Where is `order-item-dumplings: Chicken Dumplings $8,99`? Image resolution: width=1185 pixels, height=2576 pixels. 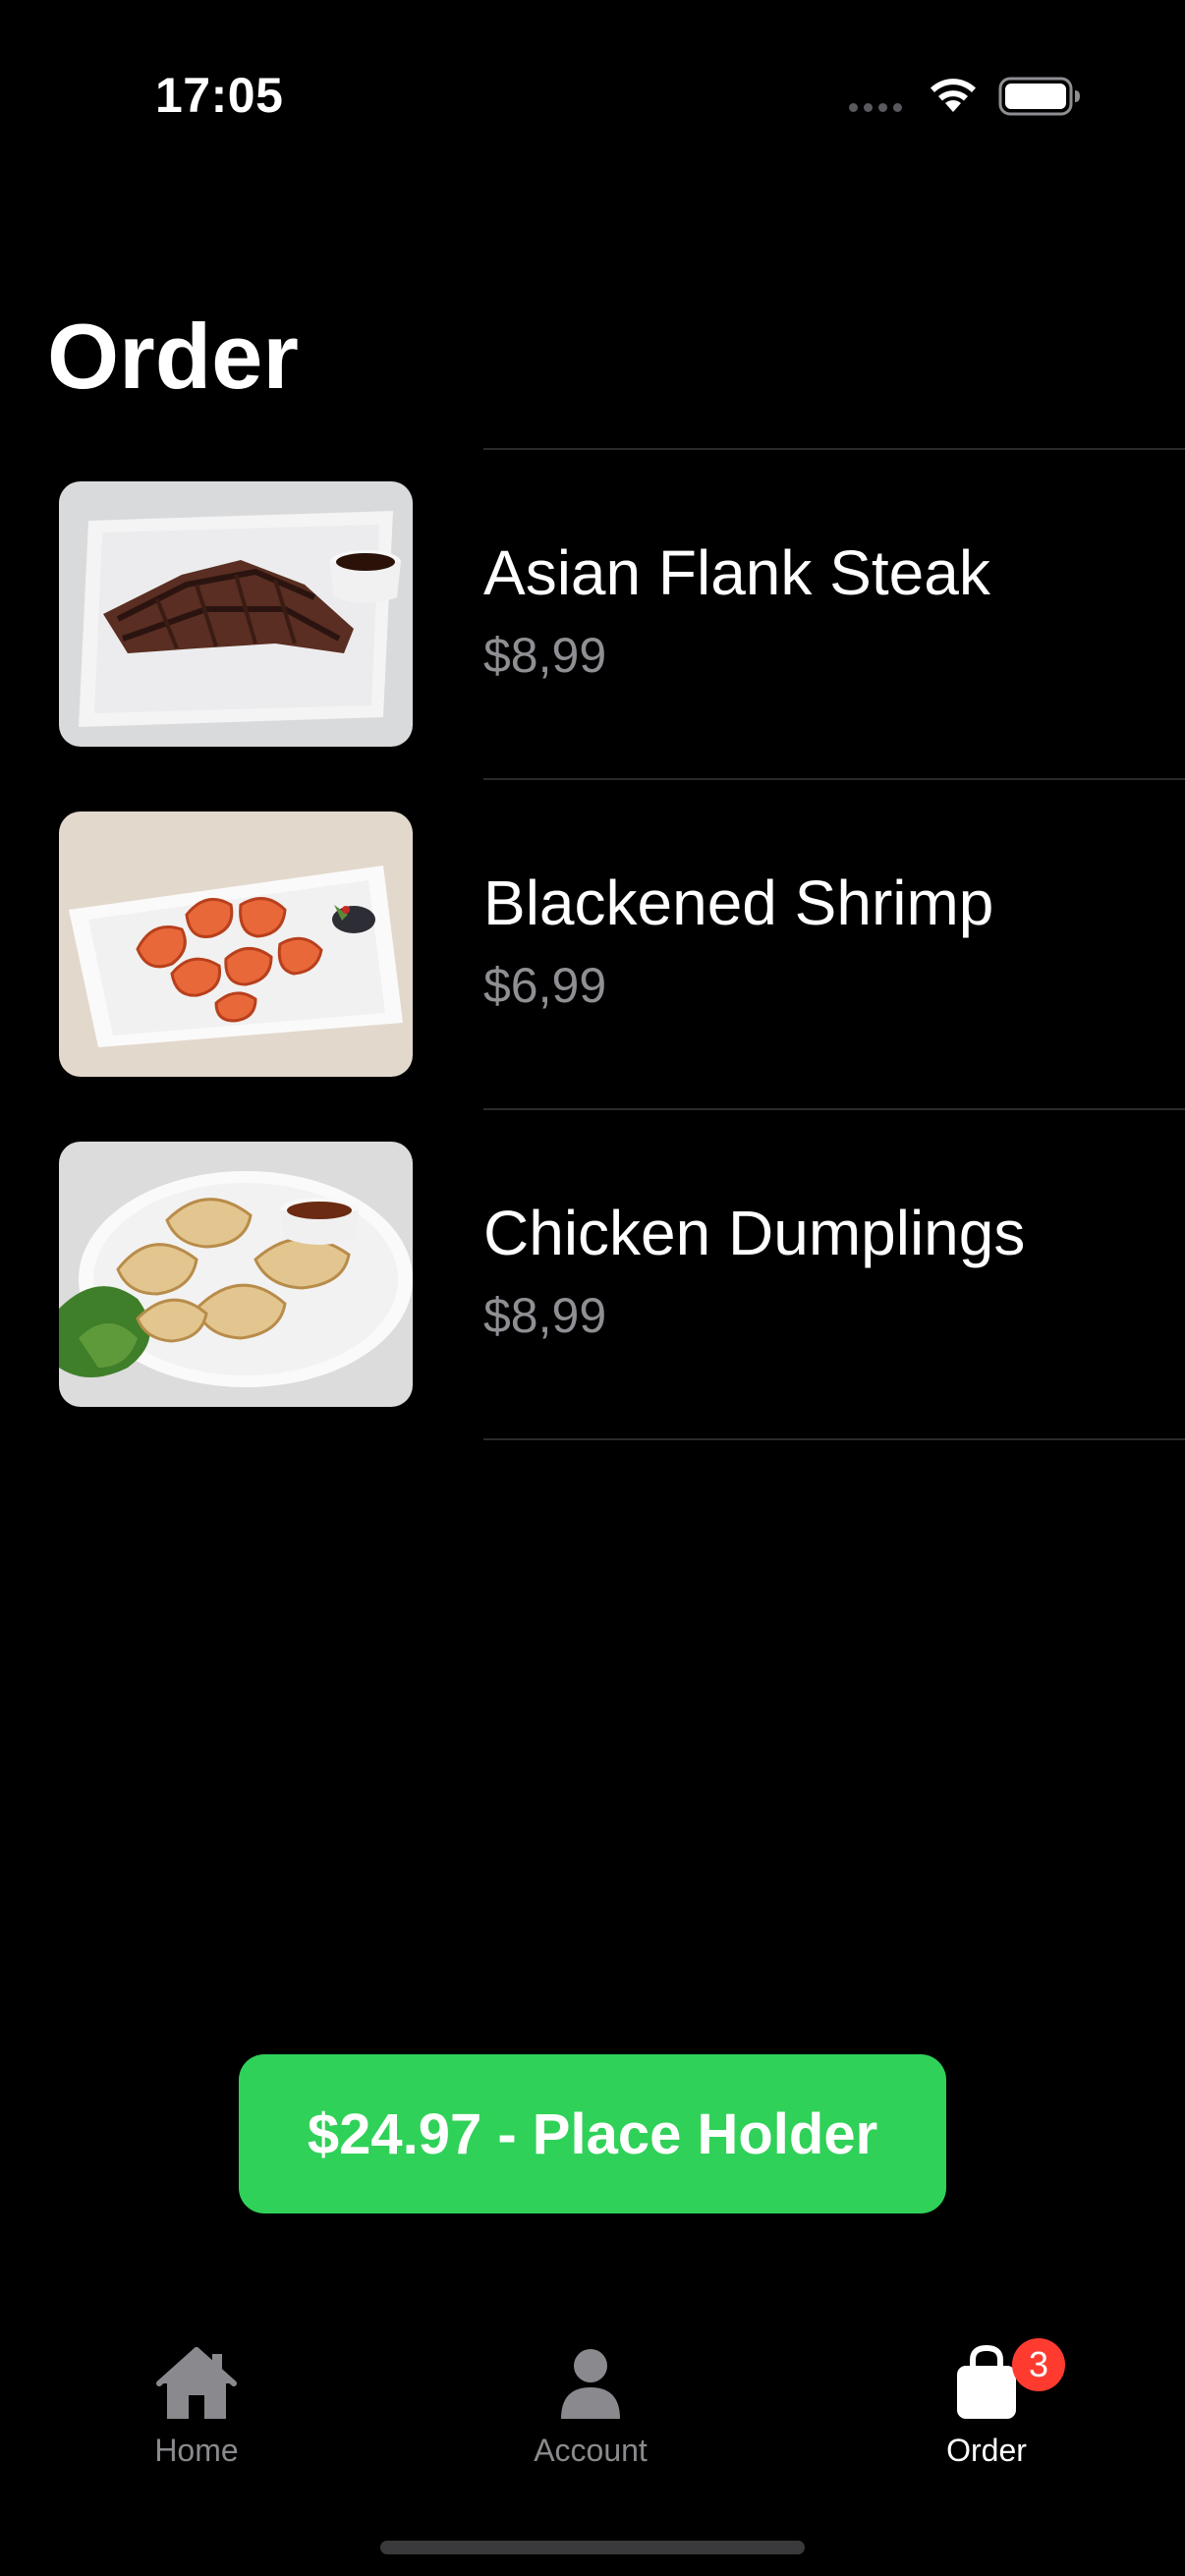
order-item-dumplings: Chicken Dumplings $8,99 is located at coordinates (592, 1274).